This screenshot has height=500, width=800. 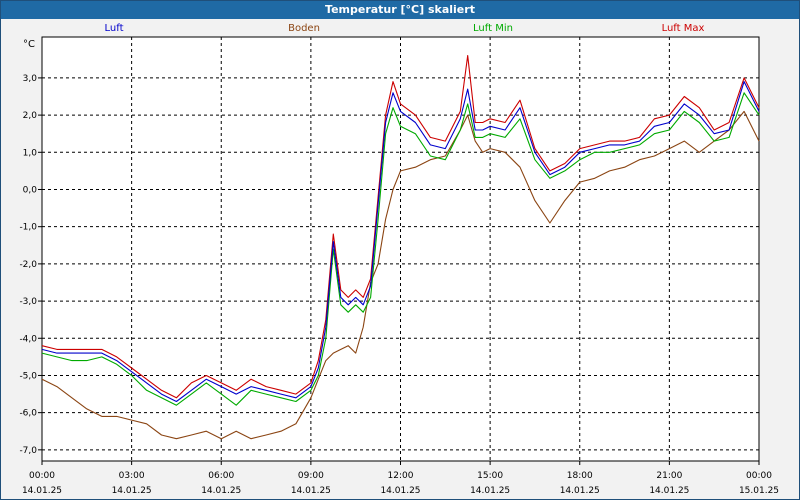 What do you see at coordinates (759, 491) in the screenshot?
I see `x-tick-date-label: 15.01.25` at bounding box center [759, 491].